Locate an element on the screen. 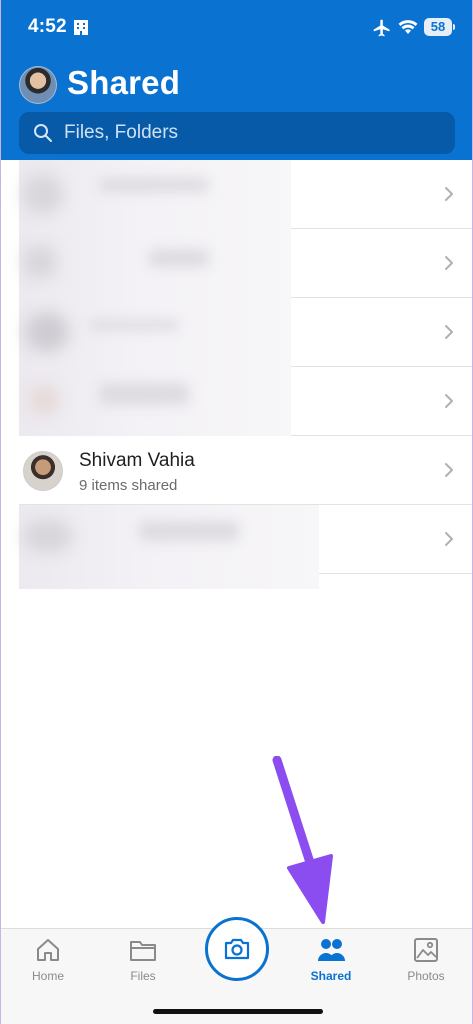 The height and width of the screenshot is (1024, 473). battery-indicator: 58 is located at coordinates (439, 27).